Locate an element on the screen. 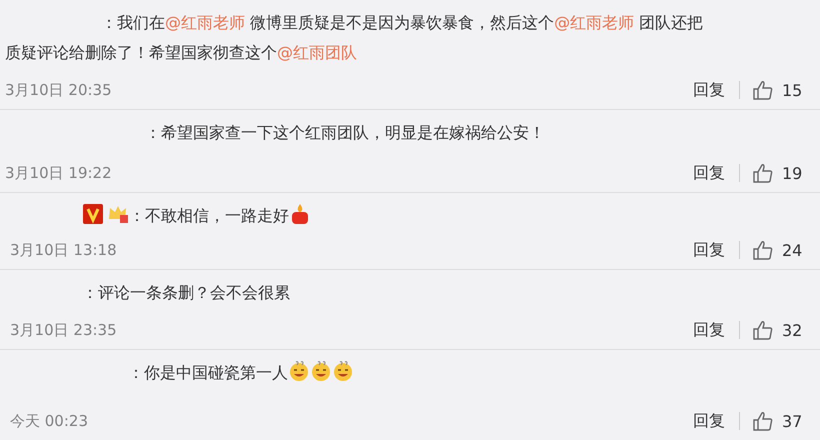 The height and width of the screenshot is (440, 820). comment-text: ：不敢相信，一路走好 is located at coordinates (209, 215).